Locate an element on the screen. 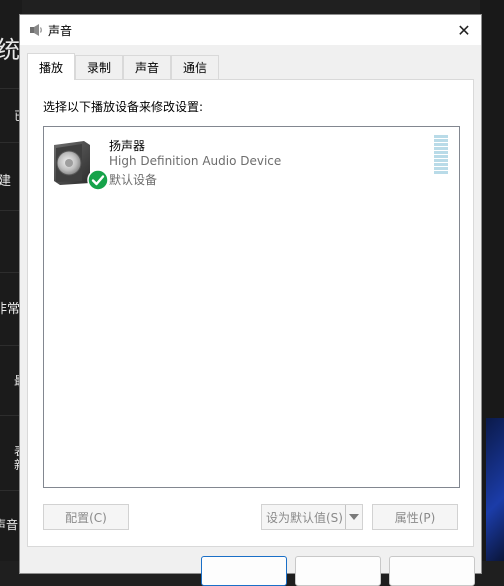 The height and width of the screenshot is (586, 504). device-name: 扬声器 is located at coordinates (127, 146).